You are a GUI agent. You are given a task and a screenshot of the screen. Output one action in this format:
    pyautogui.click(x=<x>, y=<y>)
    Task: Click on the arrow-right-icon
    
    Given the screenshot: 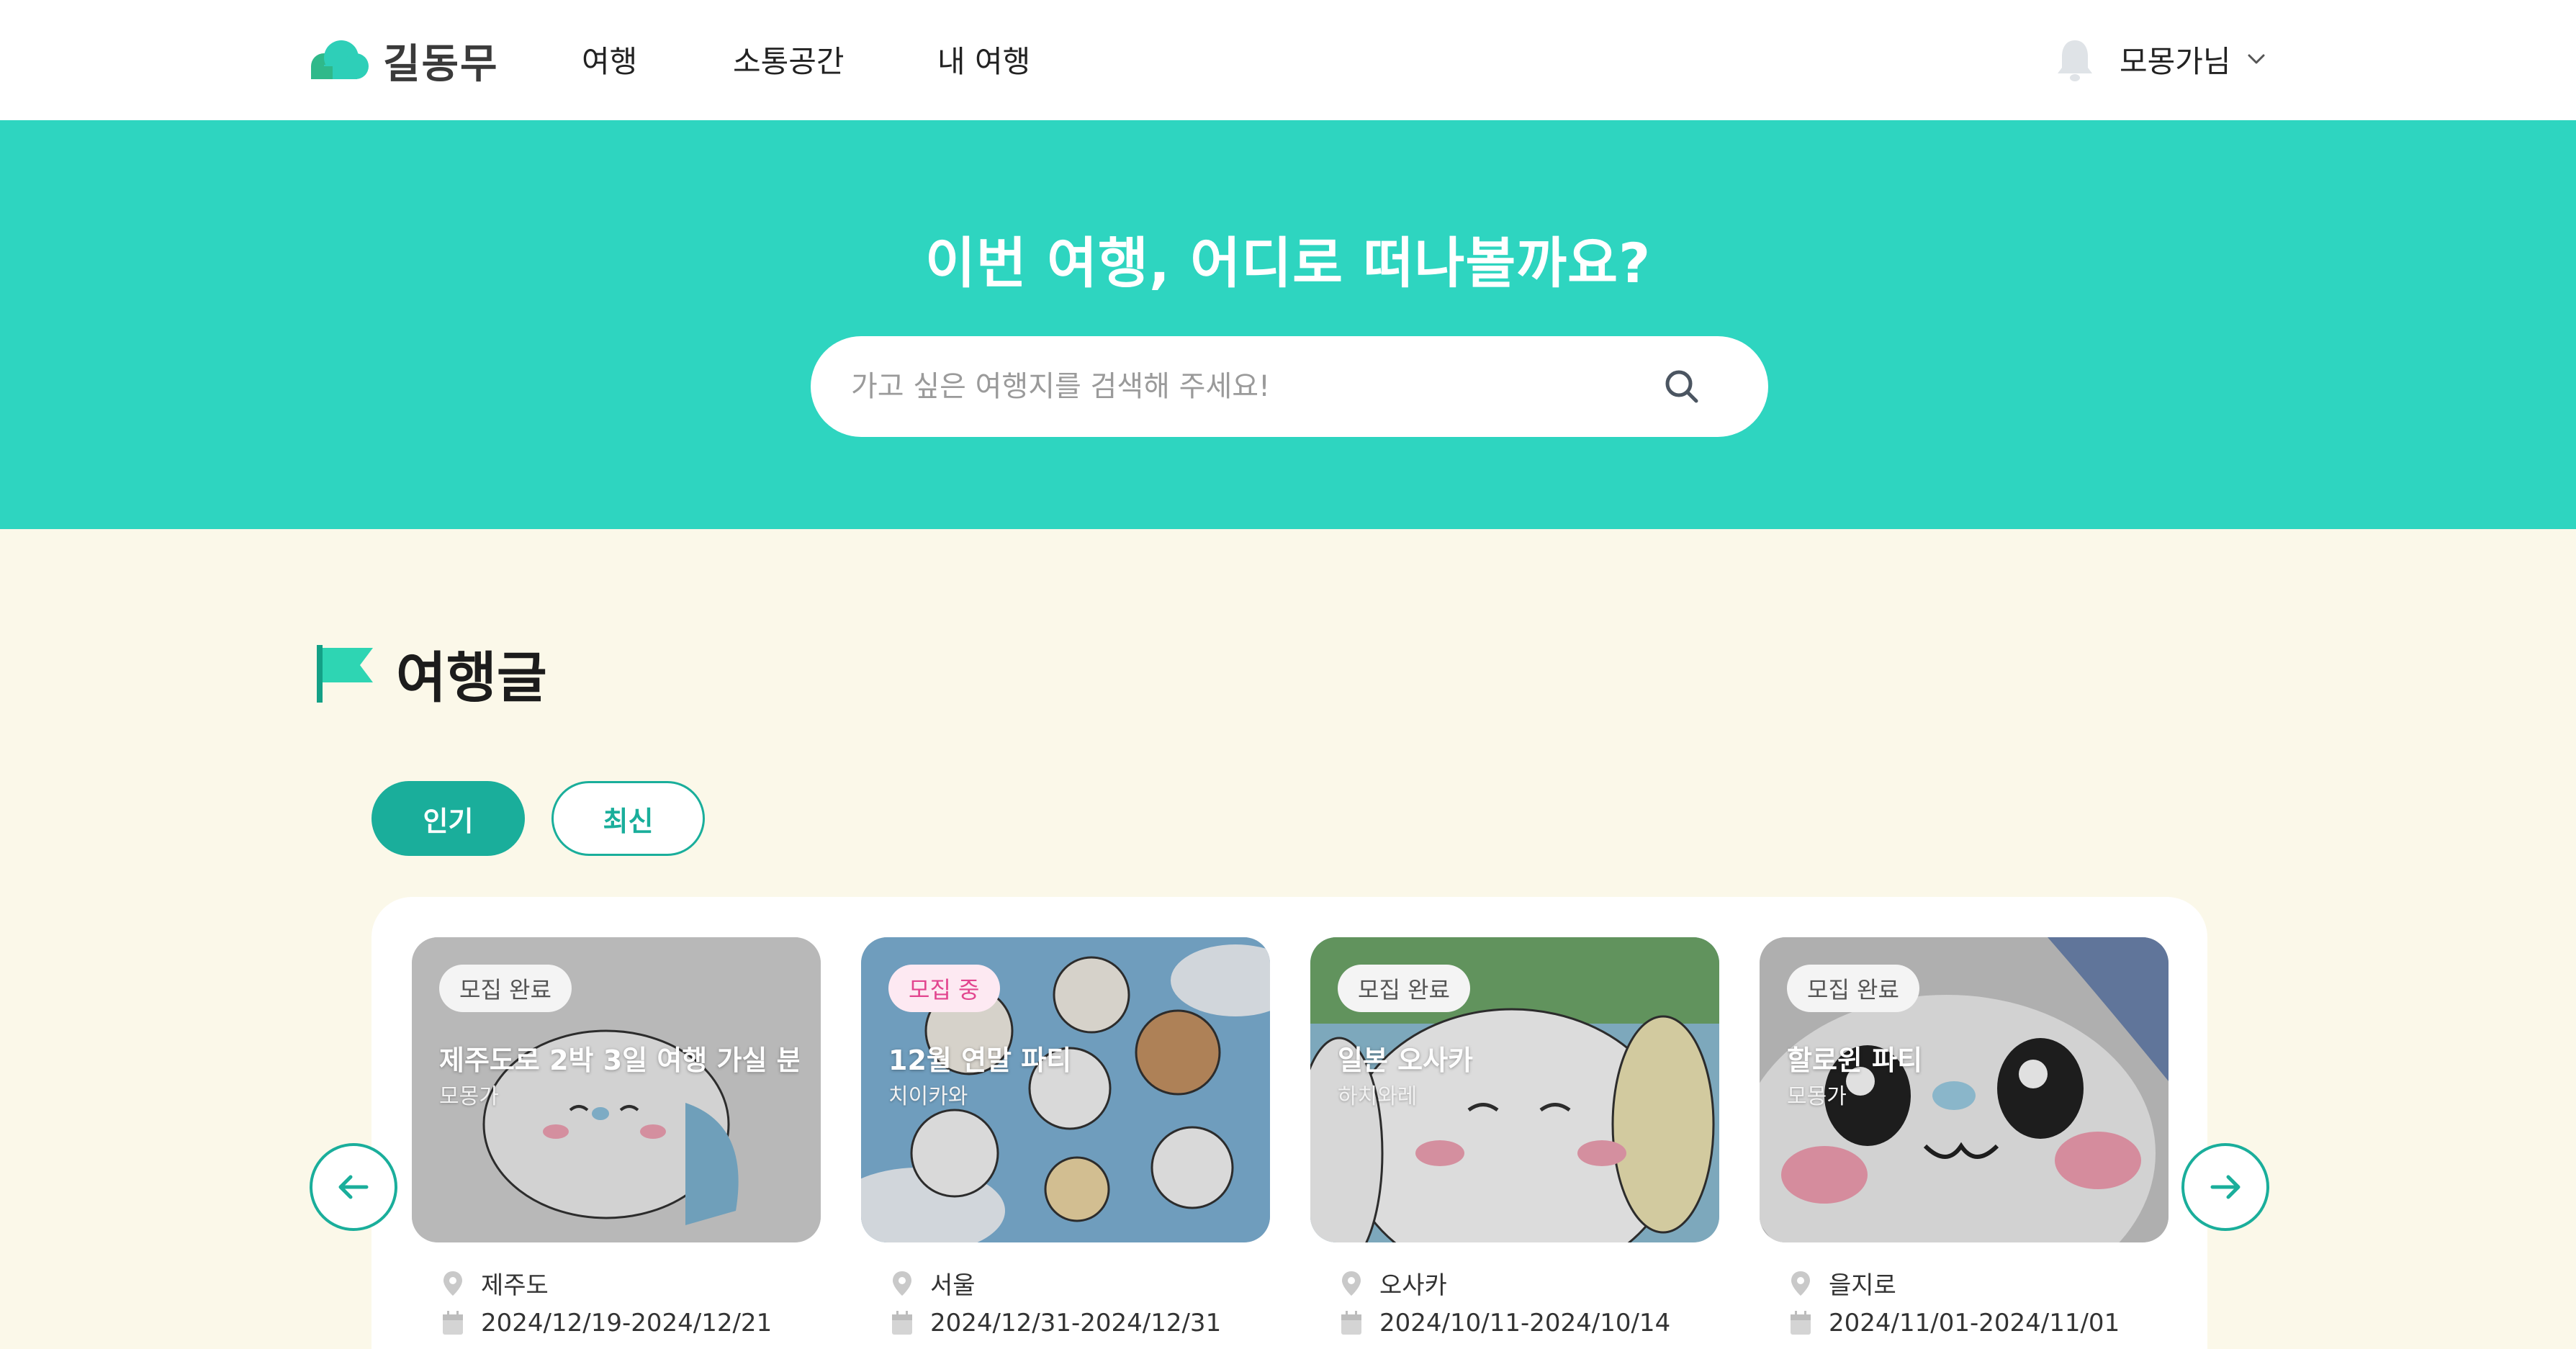 What is the action you would take?
    pyautogui.click(x=2225, y=1187)
    